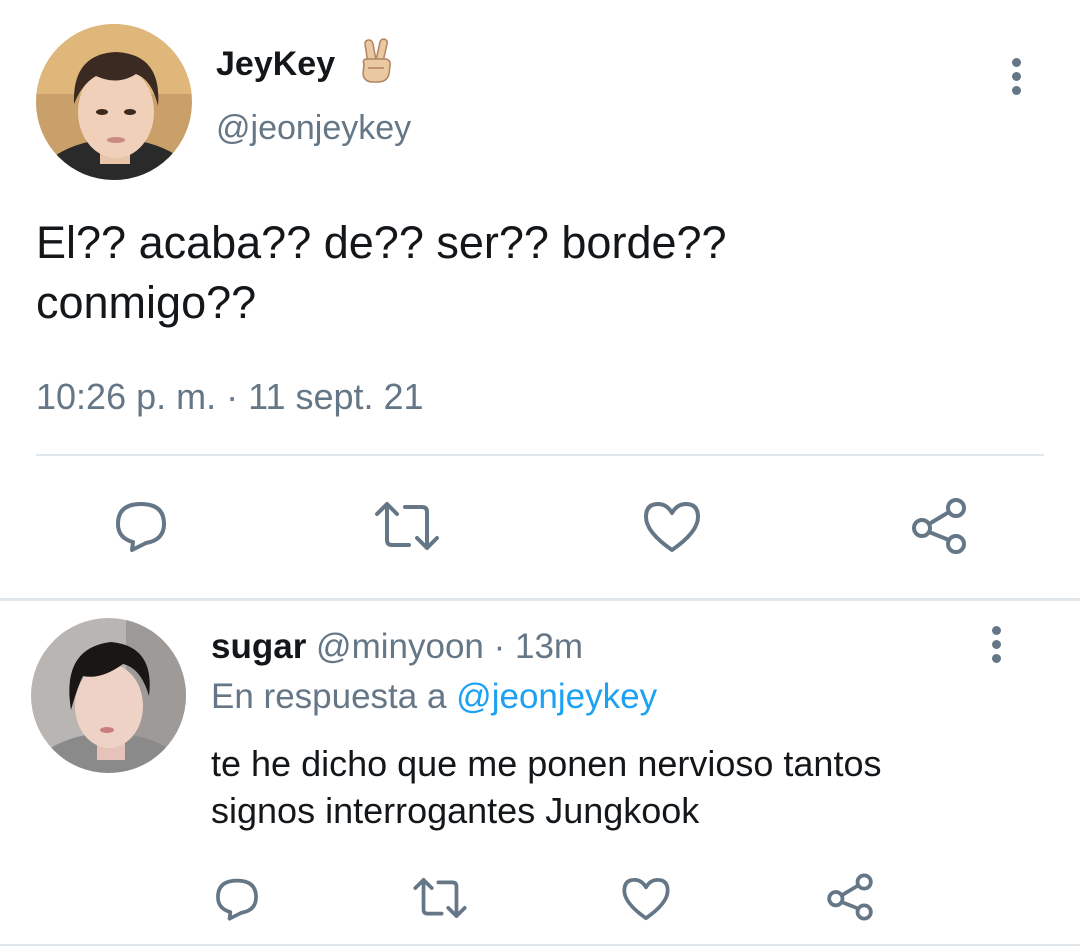  Describe the element at coordinates (381, 242) in the screenshot. I see `tweet-text-line-1: El?? acaba?? de?? ser?? borde??` at that location.